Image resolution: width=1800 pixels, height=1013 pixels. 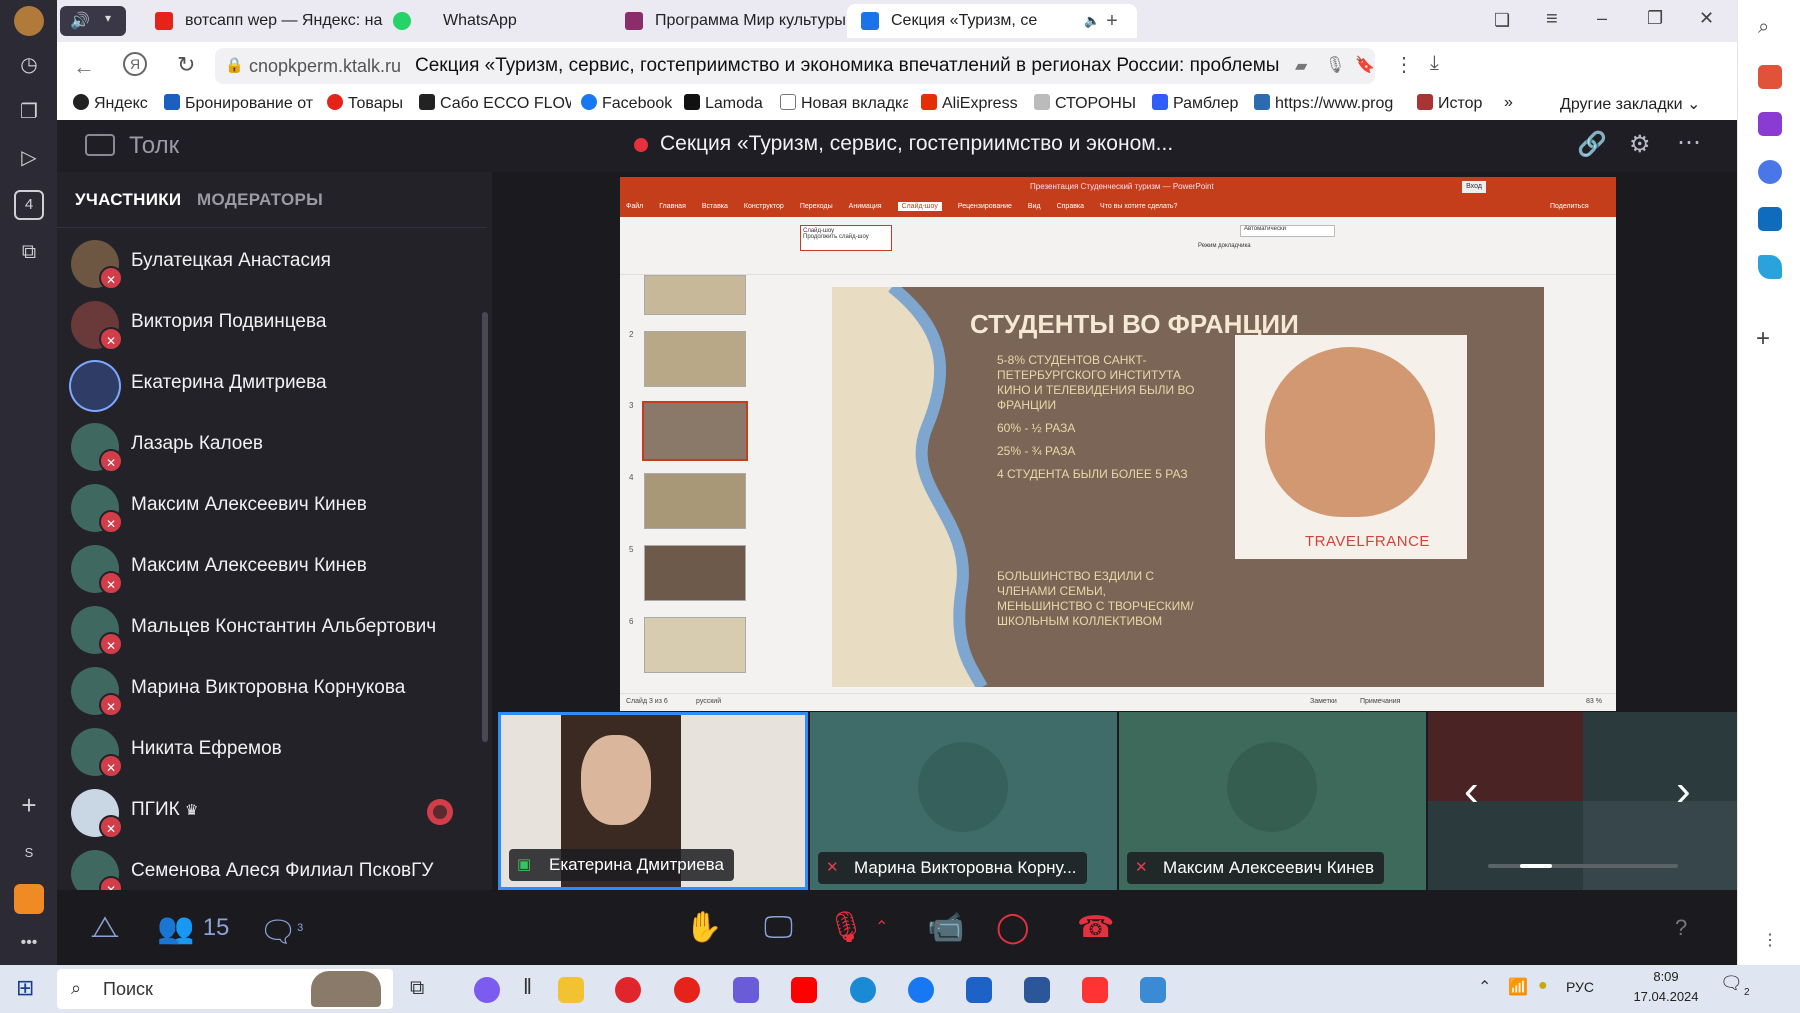 I want to click on menu-icon: ≡, so click(x=1552, y=19).